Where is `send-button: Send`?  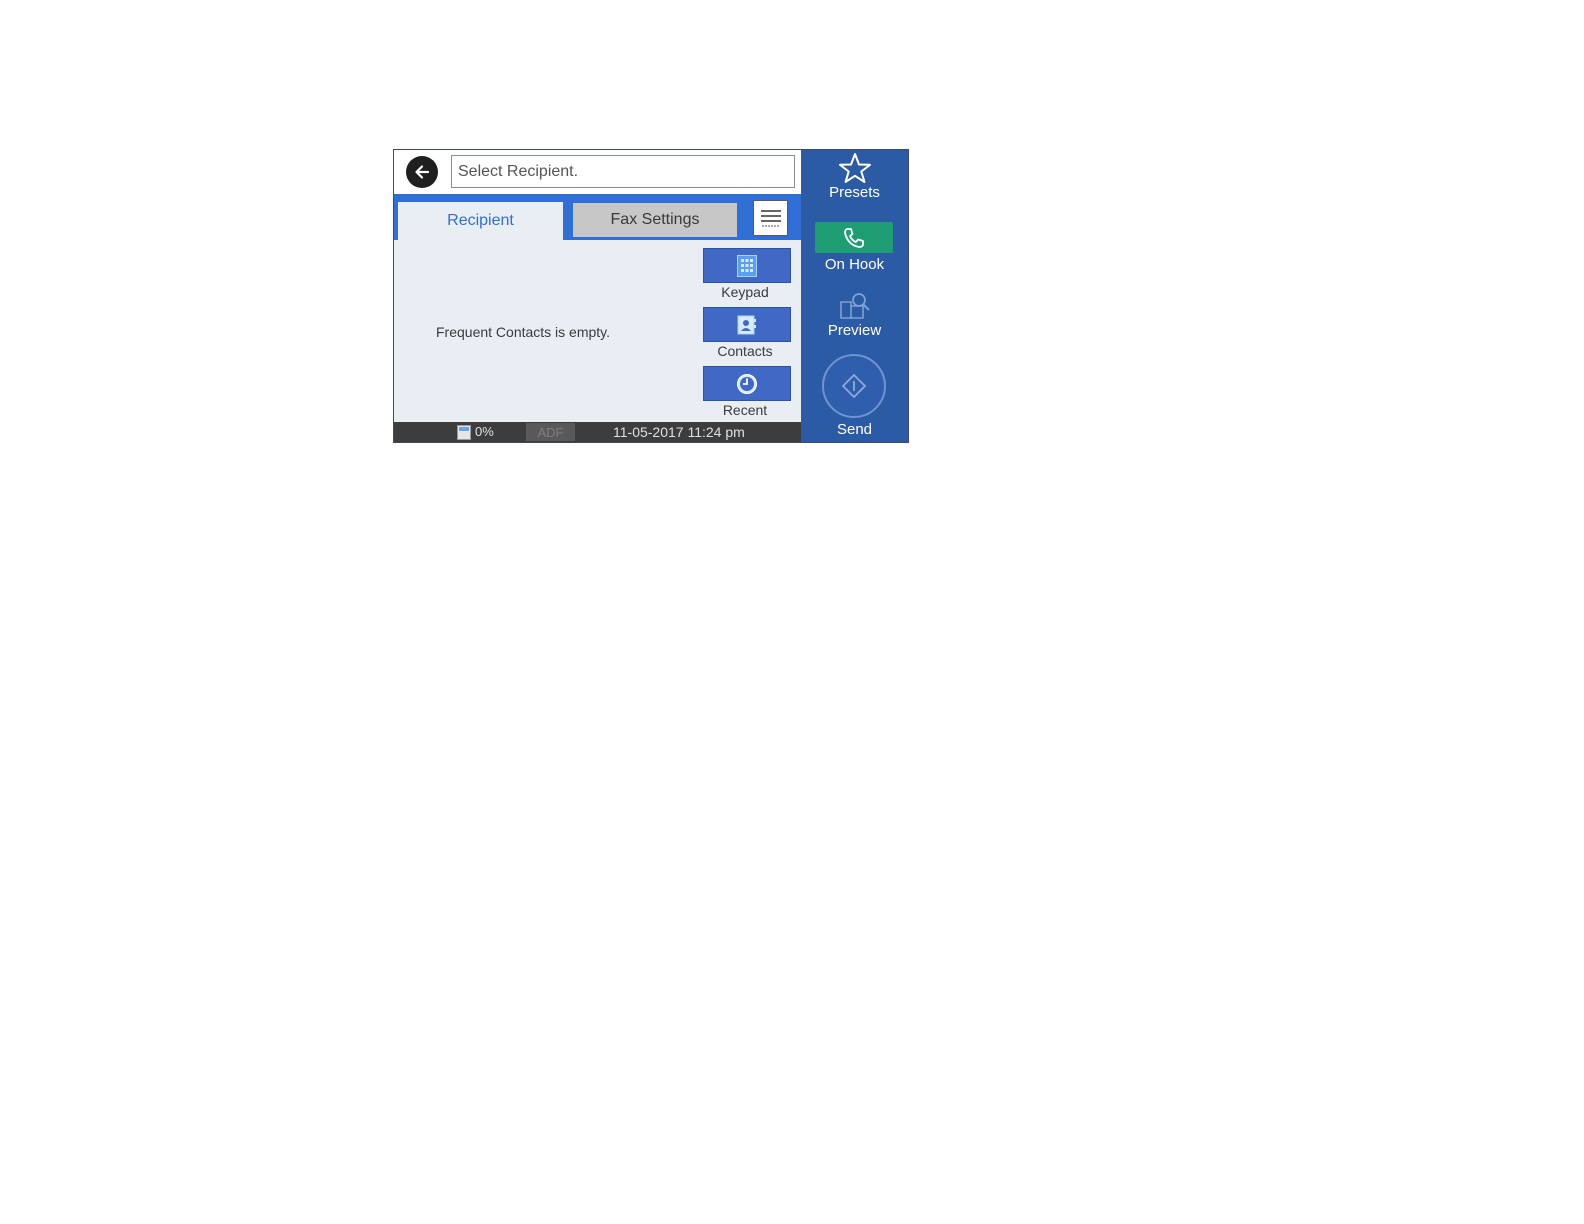
send-button: Send is located at coordinates (854, 398).